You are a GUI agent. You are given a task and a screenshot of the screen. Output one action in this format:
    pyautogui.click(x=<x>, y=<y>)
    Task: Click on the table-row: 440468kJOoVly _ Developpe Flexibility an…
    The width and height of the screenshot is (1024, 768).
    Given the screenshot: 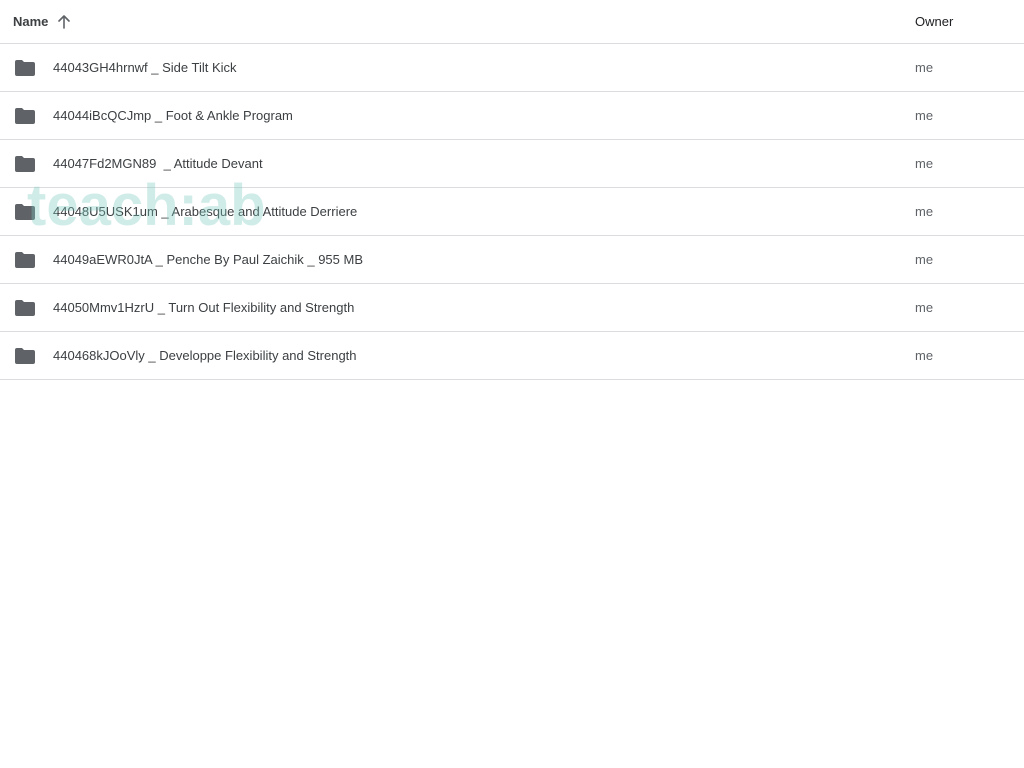 What is the action you would take?
    pyautogui.click(x=512, y=356)
    